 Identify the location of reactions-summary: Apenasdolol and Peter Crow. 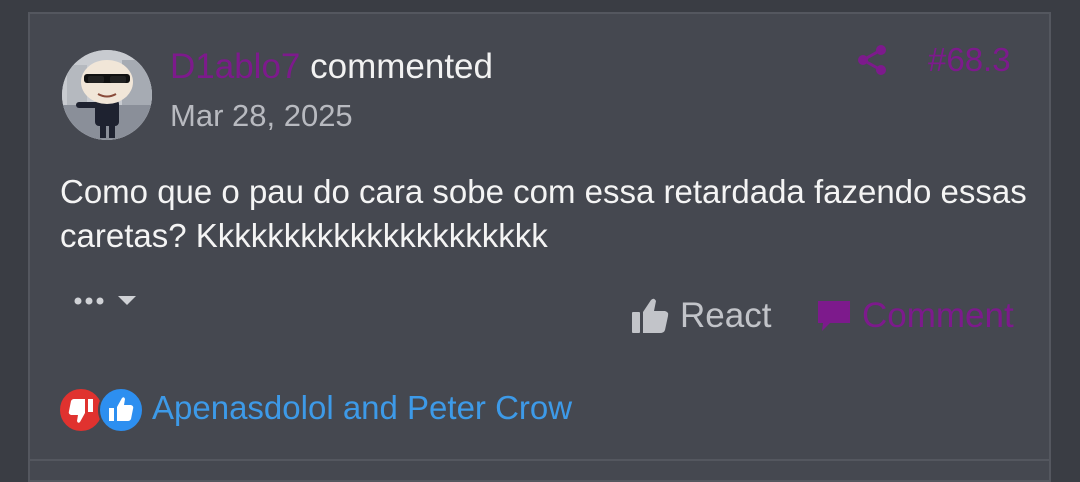
(315, 409).